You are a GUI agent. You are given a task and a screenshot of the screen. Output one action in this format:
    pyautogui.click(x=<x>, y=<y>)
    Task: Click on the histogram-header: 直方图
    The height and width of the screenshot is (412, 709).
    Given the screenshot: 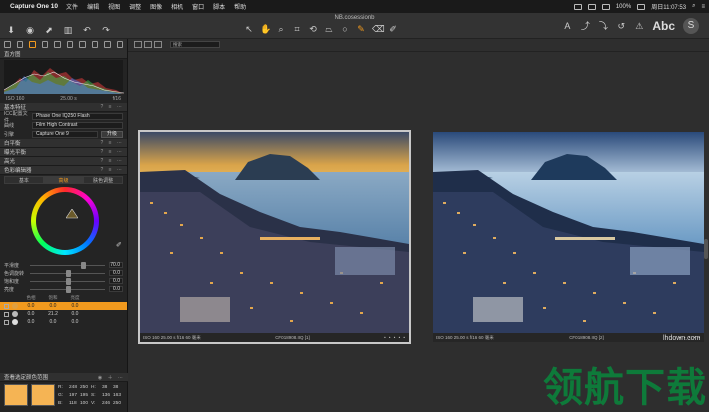 What is the action you would take?
    pyautogui.click(x=63, y=54)
    